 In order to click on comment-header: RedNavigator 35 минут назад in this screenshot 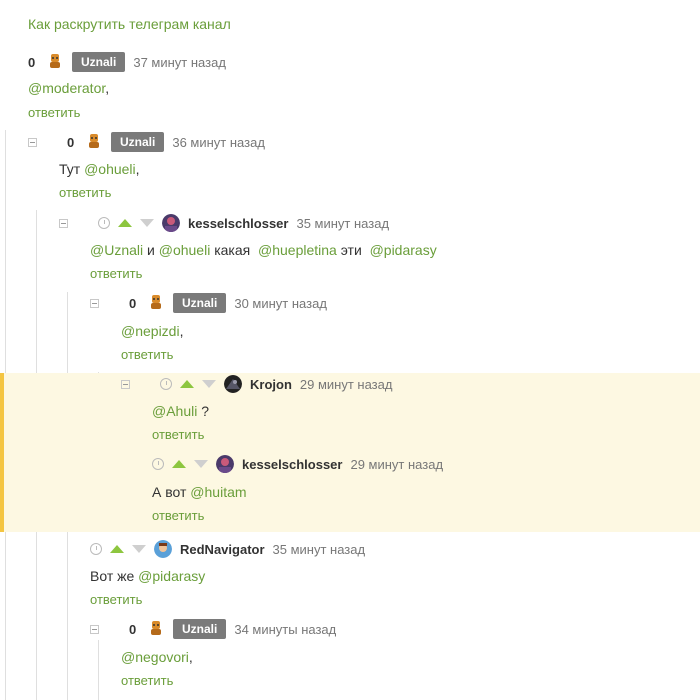, I will do `click(227, 549)`.